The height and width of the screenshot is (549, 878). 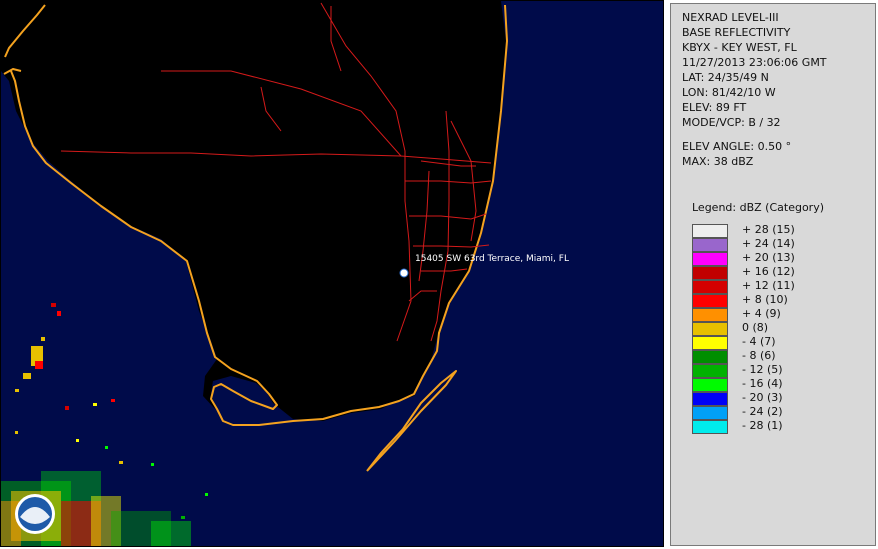 What do you see at coordinates (730, 17) in the screenshot?
I see `product-line-1: NEXRAD LEVEL-III` at bounding box center [730, 17].